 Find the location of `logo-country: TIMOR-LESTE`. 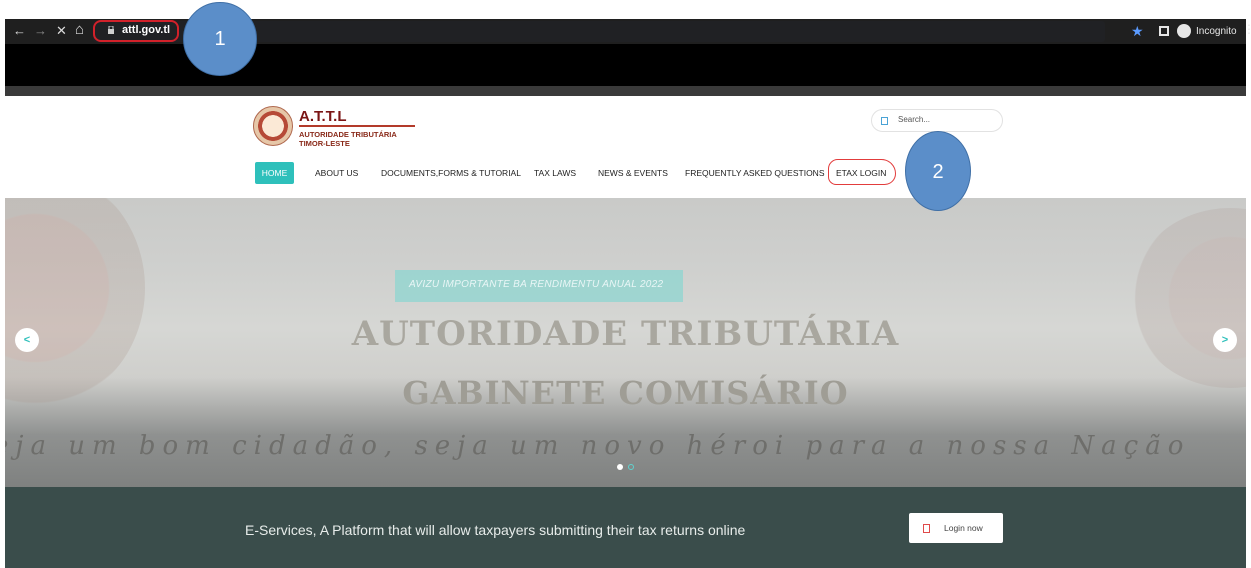

logo-country: TIMOR-LESTE is located at coordinates (324, 143).